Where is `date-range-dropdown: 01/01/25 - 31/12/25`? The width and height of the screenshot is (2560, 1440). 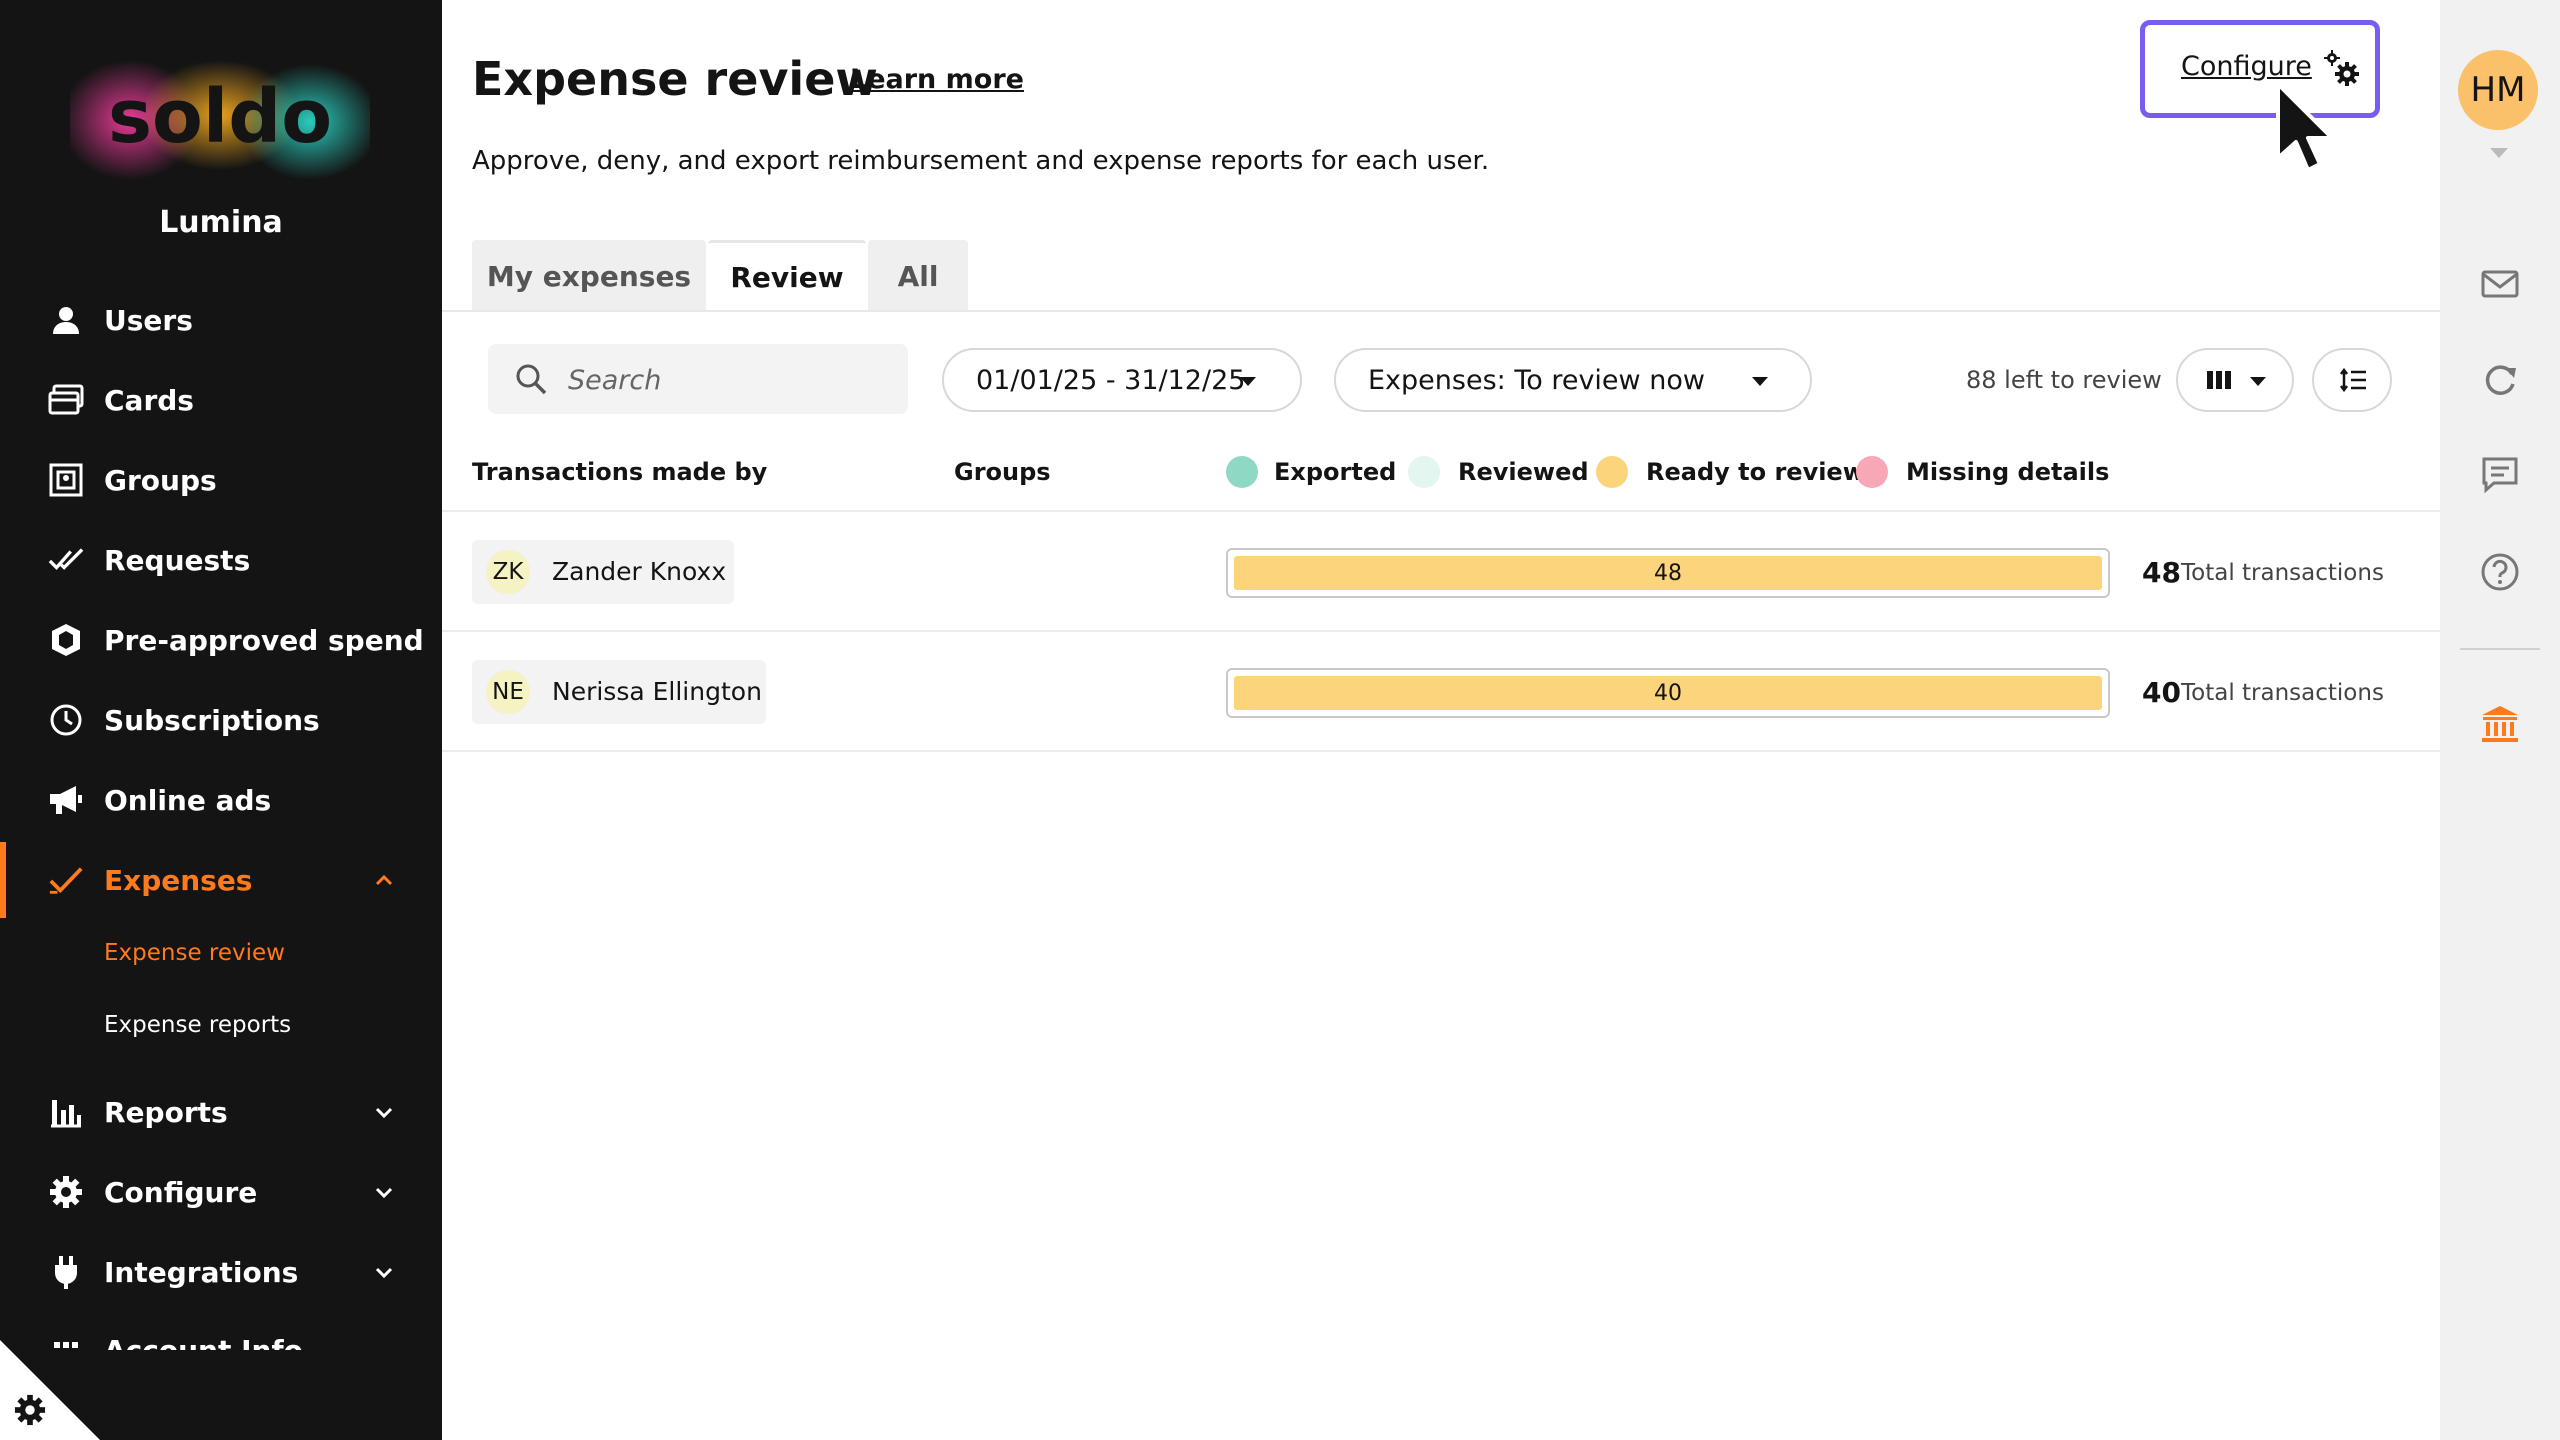 date-range-dropdown: 01/01/25 - 31/12/25 is located at coordinates (1122, 380).